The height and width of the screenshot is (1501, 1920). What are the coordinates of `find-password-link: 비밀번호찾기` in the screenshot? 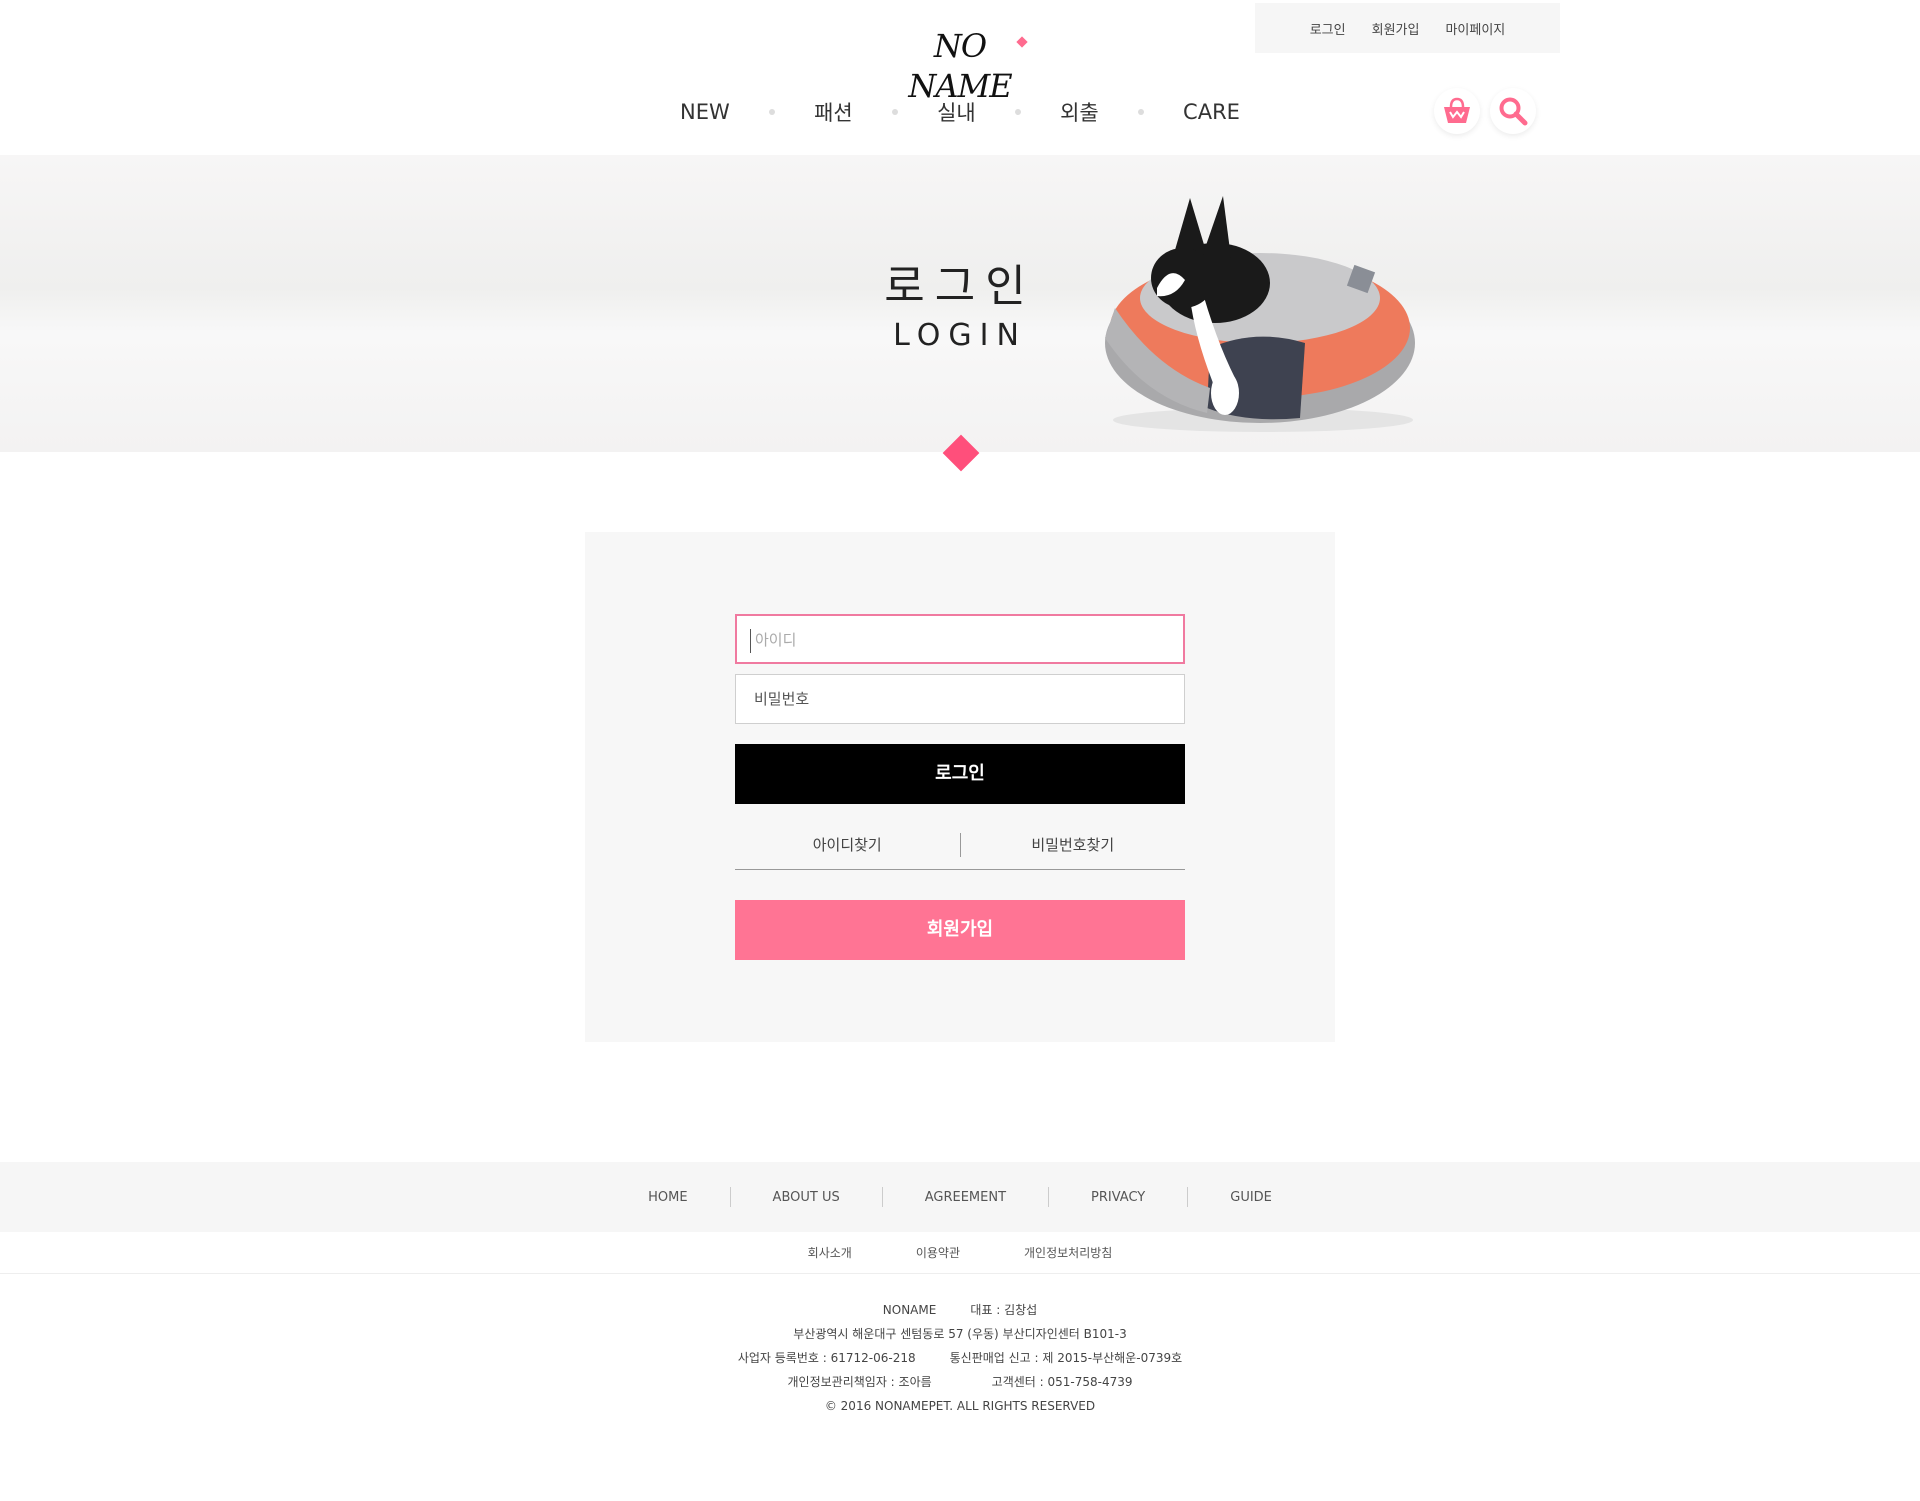 It's located at (1073, 844).